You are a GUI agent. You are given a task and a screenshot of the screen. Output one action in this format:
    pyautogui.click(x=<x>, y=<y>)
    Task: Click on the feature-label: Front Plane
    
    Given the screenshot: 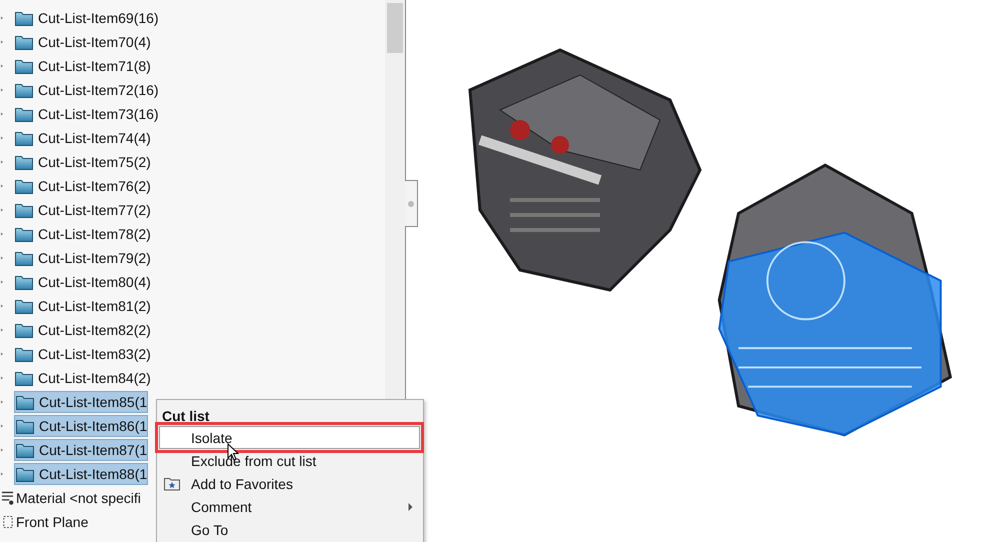 What is the action you would take?
    pyautogui.click(x=52, y=522)
    